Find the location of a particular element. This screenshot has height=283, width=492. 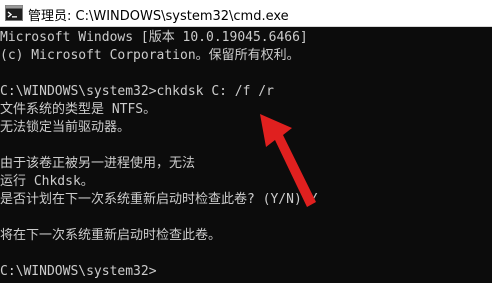

cmd-icon is located at coordinates (14, 13).